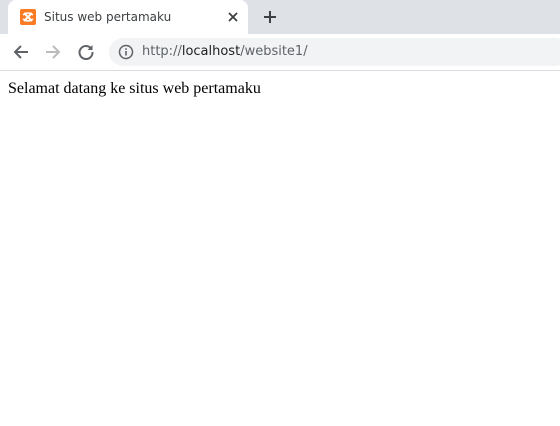 Image resolution: width=560 pixels, height=426 pixels. I want to click on browser-toolbar: http://localhost/website1/, so click(280, 52).